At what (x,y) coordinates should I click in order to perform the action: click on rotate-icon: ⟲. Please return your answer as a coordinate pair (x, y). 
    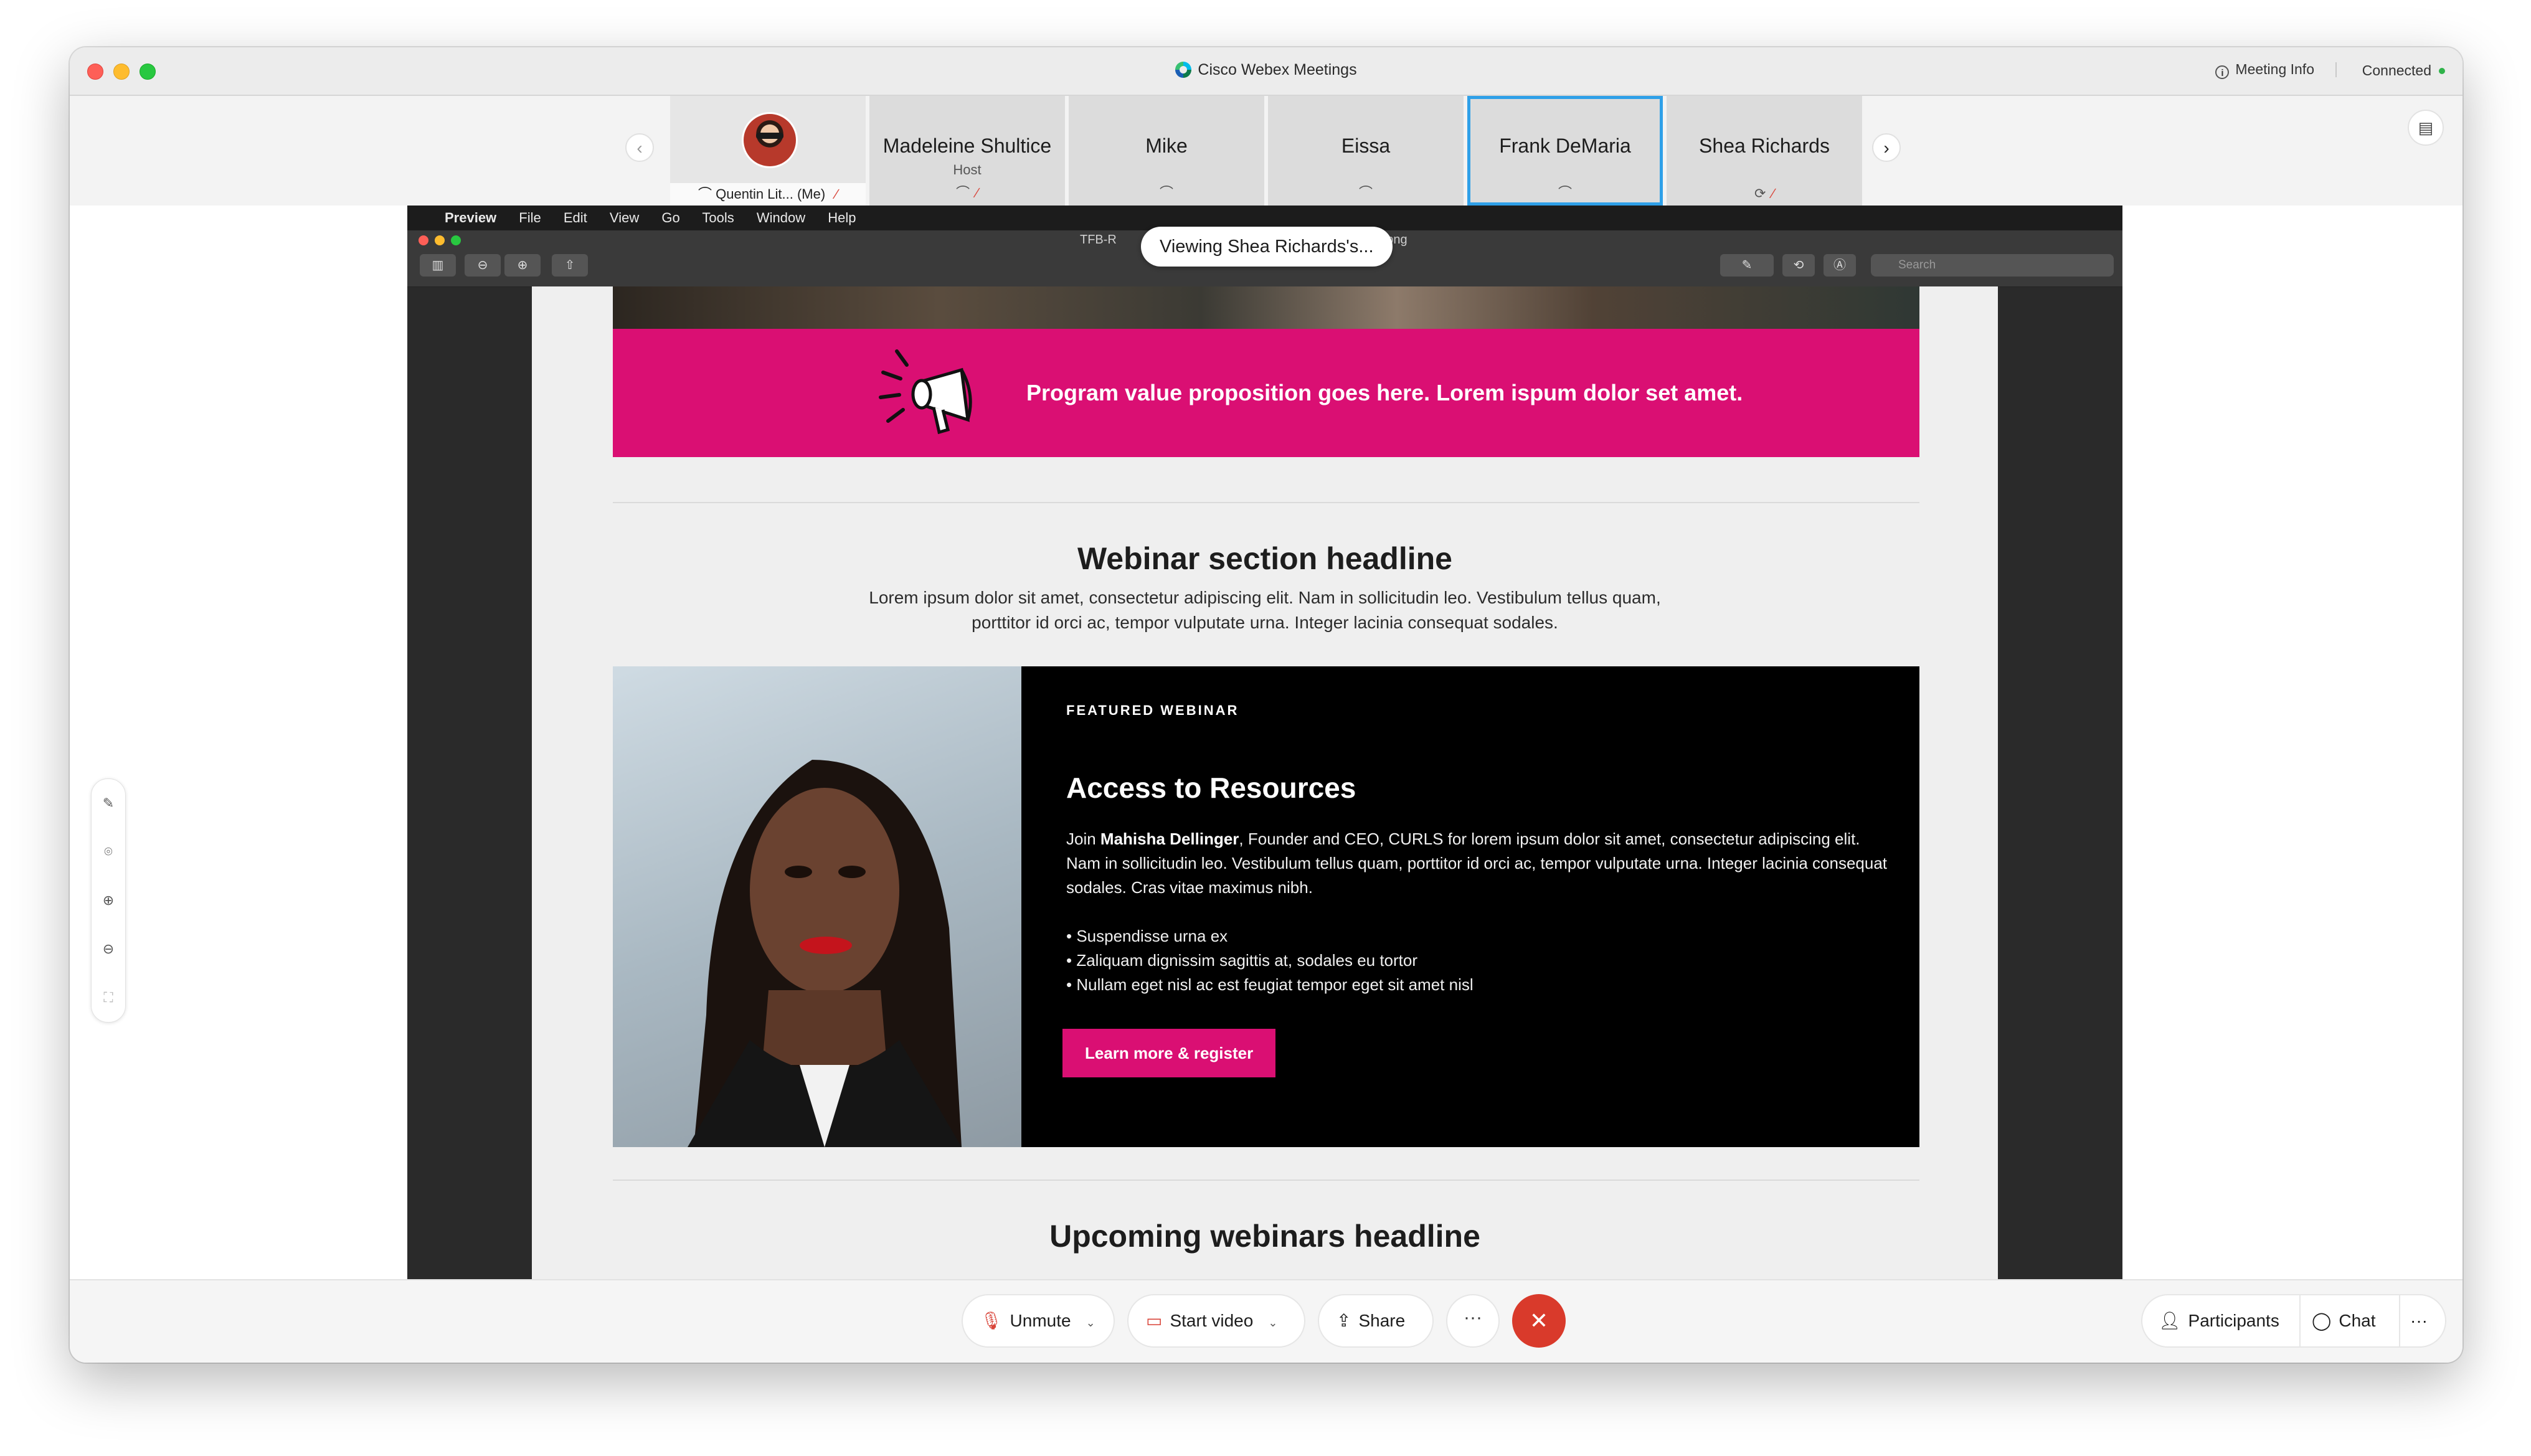
    Looking at the image, I should click on (1798, 265).